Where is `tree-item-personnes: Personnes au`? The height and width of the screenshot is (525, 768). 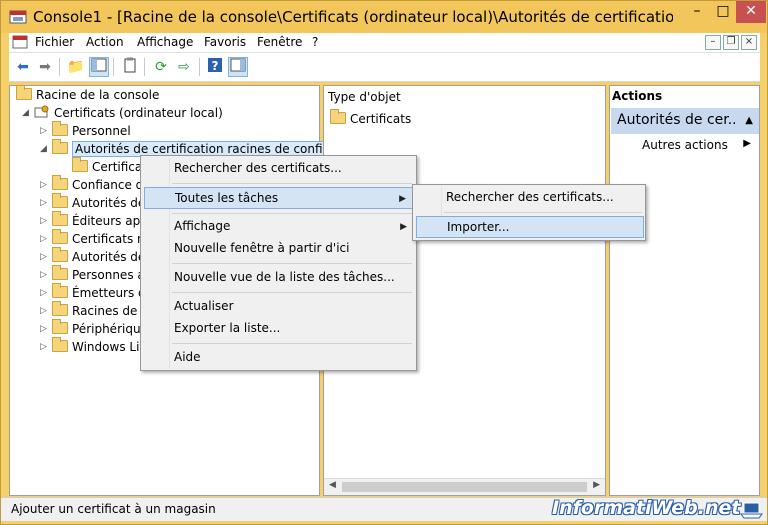
tree-item-personnes: Personnes au is located at coordinates (102, 275).